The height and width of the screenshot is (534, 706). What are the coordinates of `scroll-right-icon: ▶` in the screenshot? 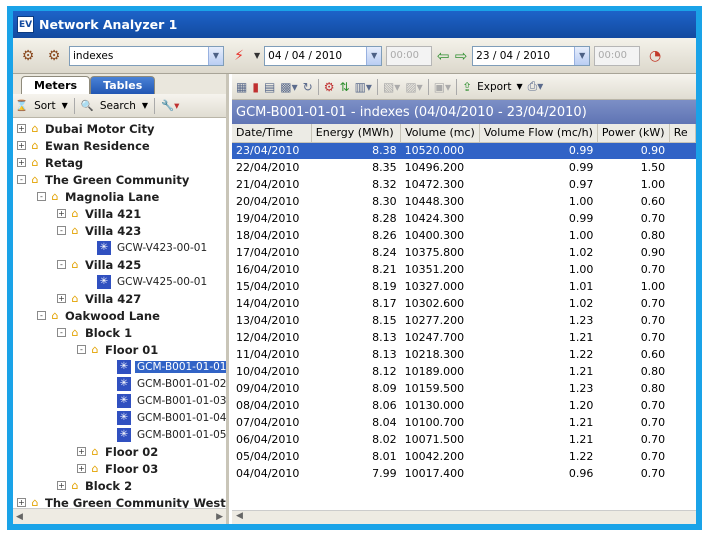 It's located at (219, 517).